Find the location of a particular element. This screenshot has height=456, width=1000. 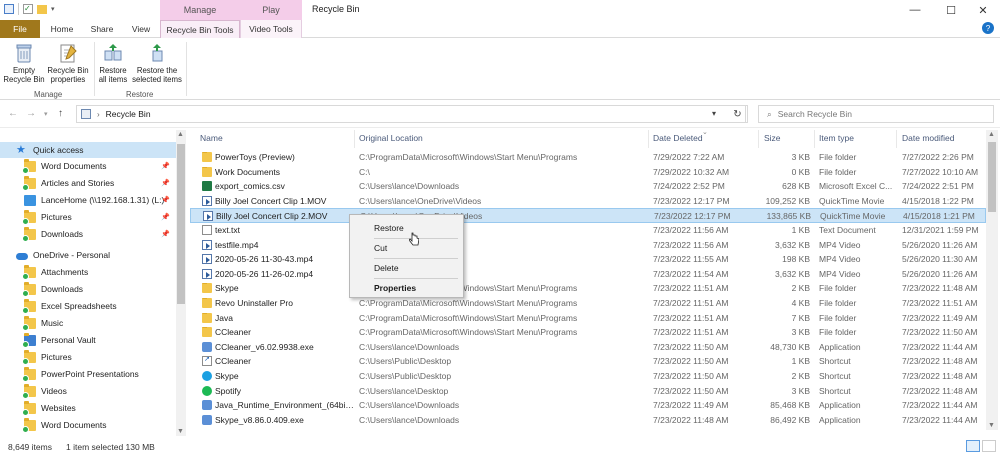

help-icon: ? is located at coordinates (988, 28).